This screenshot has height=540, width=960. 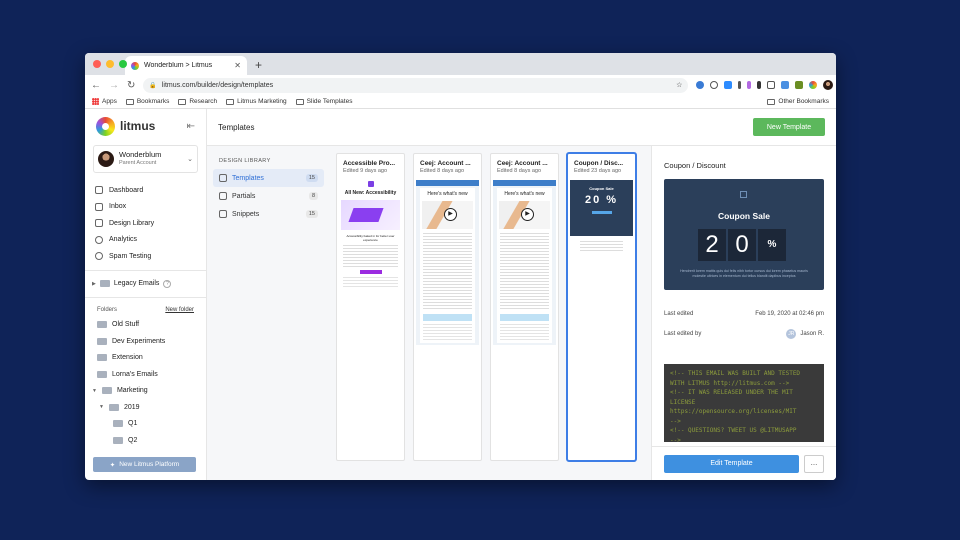 I want to click on close-window-button, so click(x=97, y=64).